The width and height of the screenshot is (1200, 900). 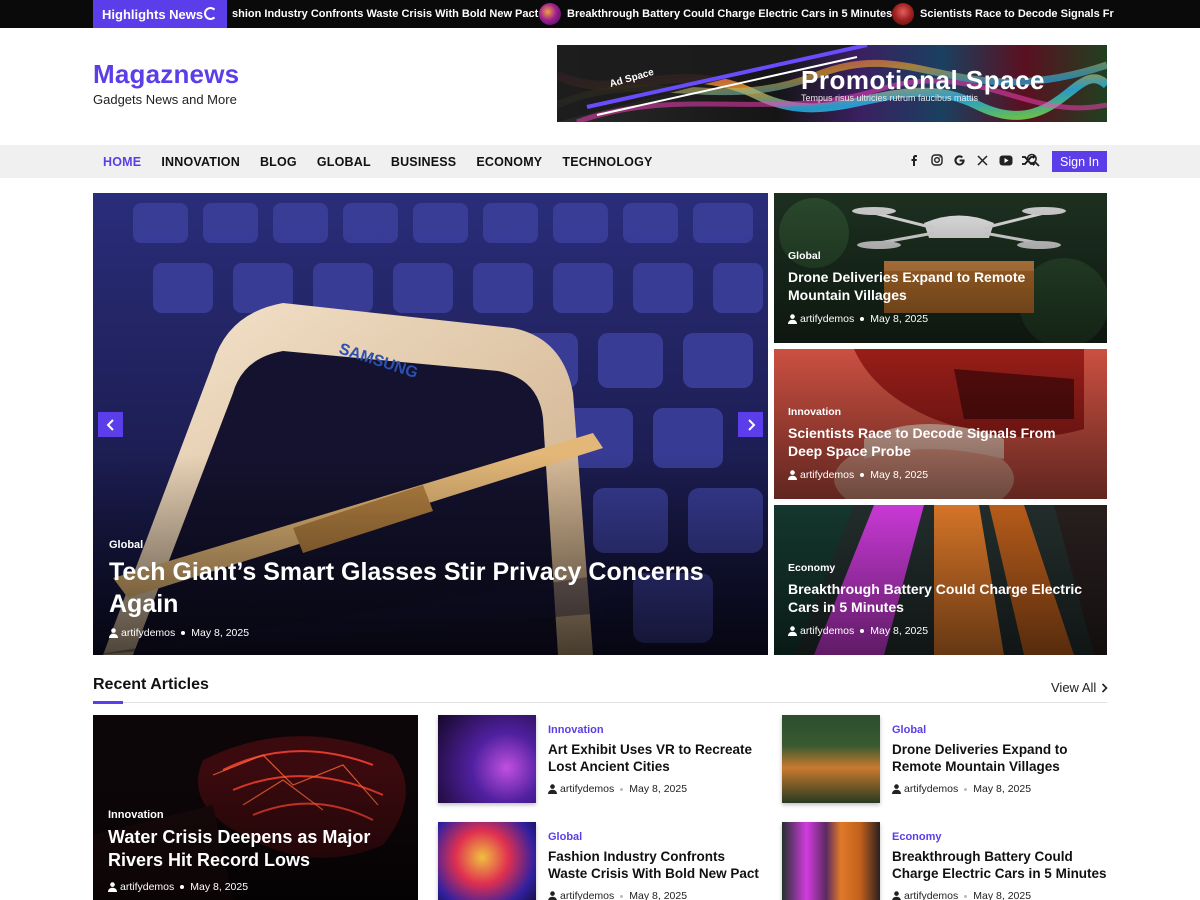 I want to click on search-icon, so click(x=1034, y=161).